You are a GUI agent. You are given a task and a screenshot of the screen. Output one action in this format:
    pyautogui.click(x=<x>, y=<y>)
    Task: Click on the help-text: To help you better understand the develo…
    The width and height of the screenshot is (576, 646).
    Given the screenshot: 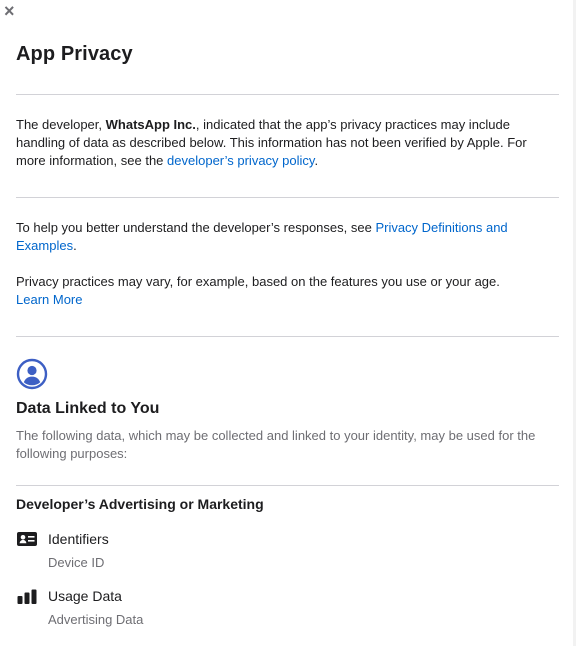 What is the action you would take?
    pyautogui.click(x=262, y=236)
    